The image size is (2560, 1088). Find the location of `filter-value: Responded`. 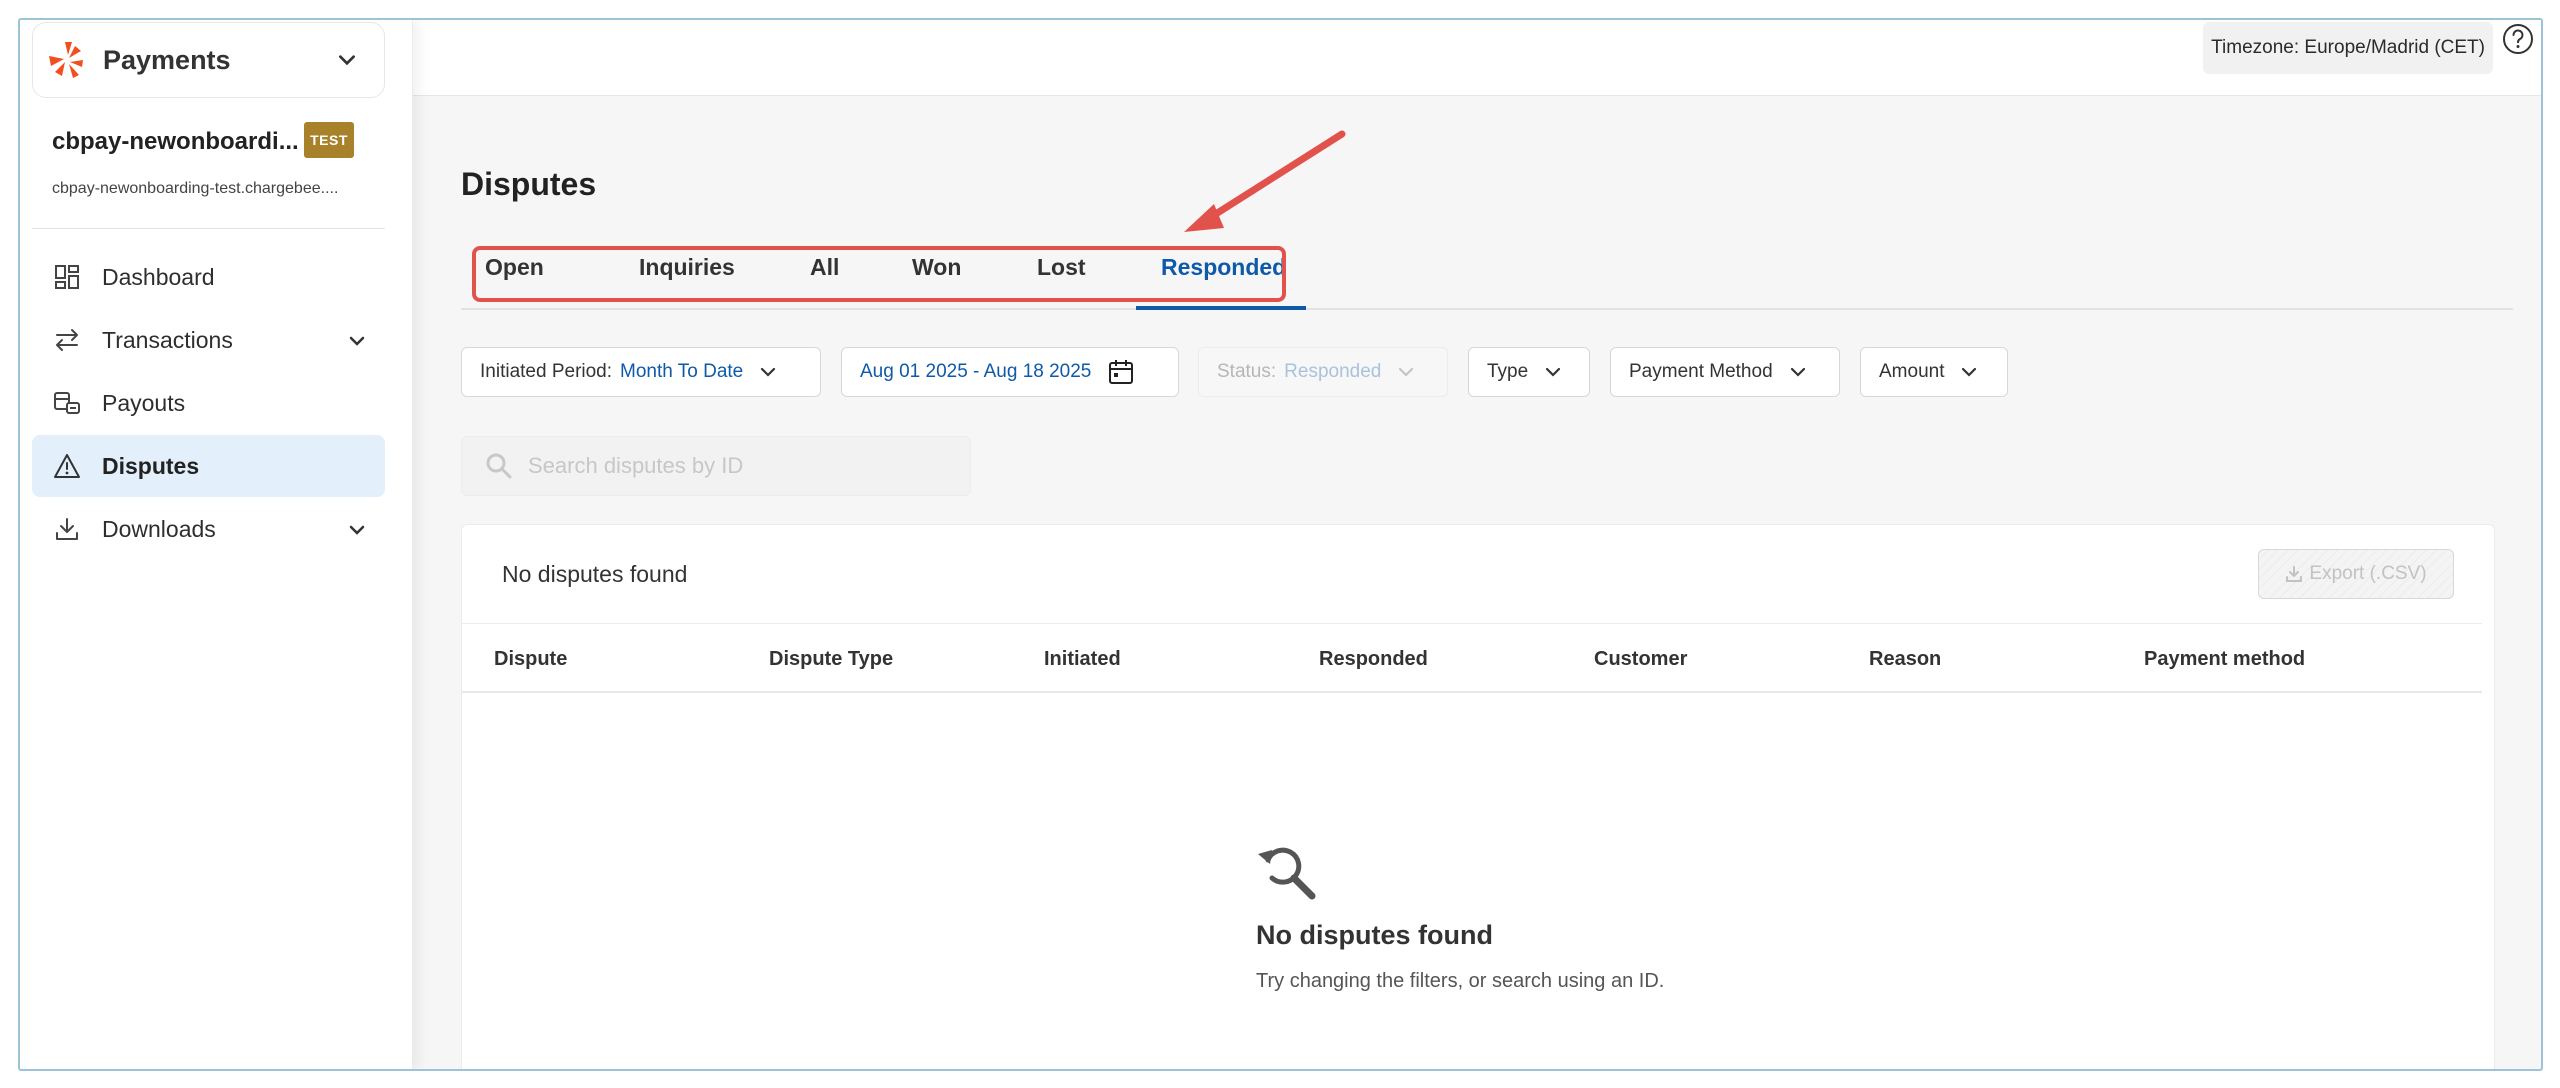

filter-value: Responded is located at coordinates (1333, 371).